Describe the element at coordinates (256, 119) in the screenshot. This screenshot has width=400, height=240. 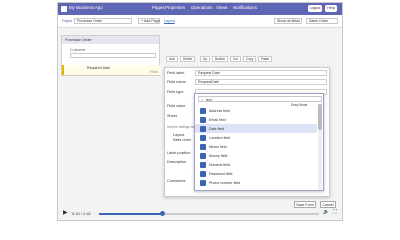
I see `option-email-field: Email field` at that location.